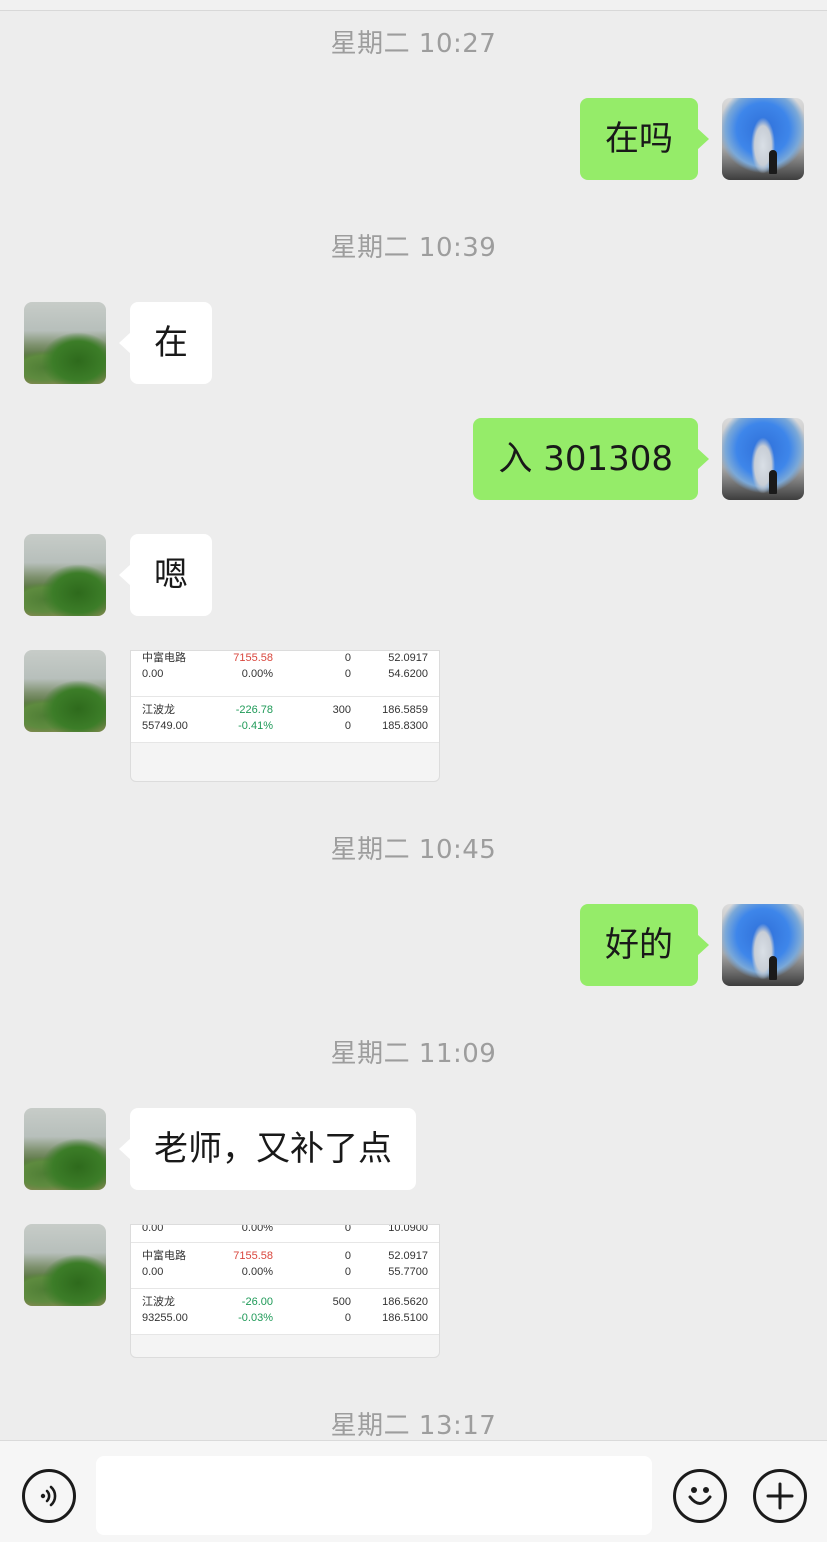 The height and width of the screenshot is (1542, 827). Describe the element at coordinates (413, 850) in the screenshot. I see `timestamp: 星期二 10:45` at that location.